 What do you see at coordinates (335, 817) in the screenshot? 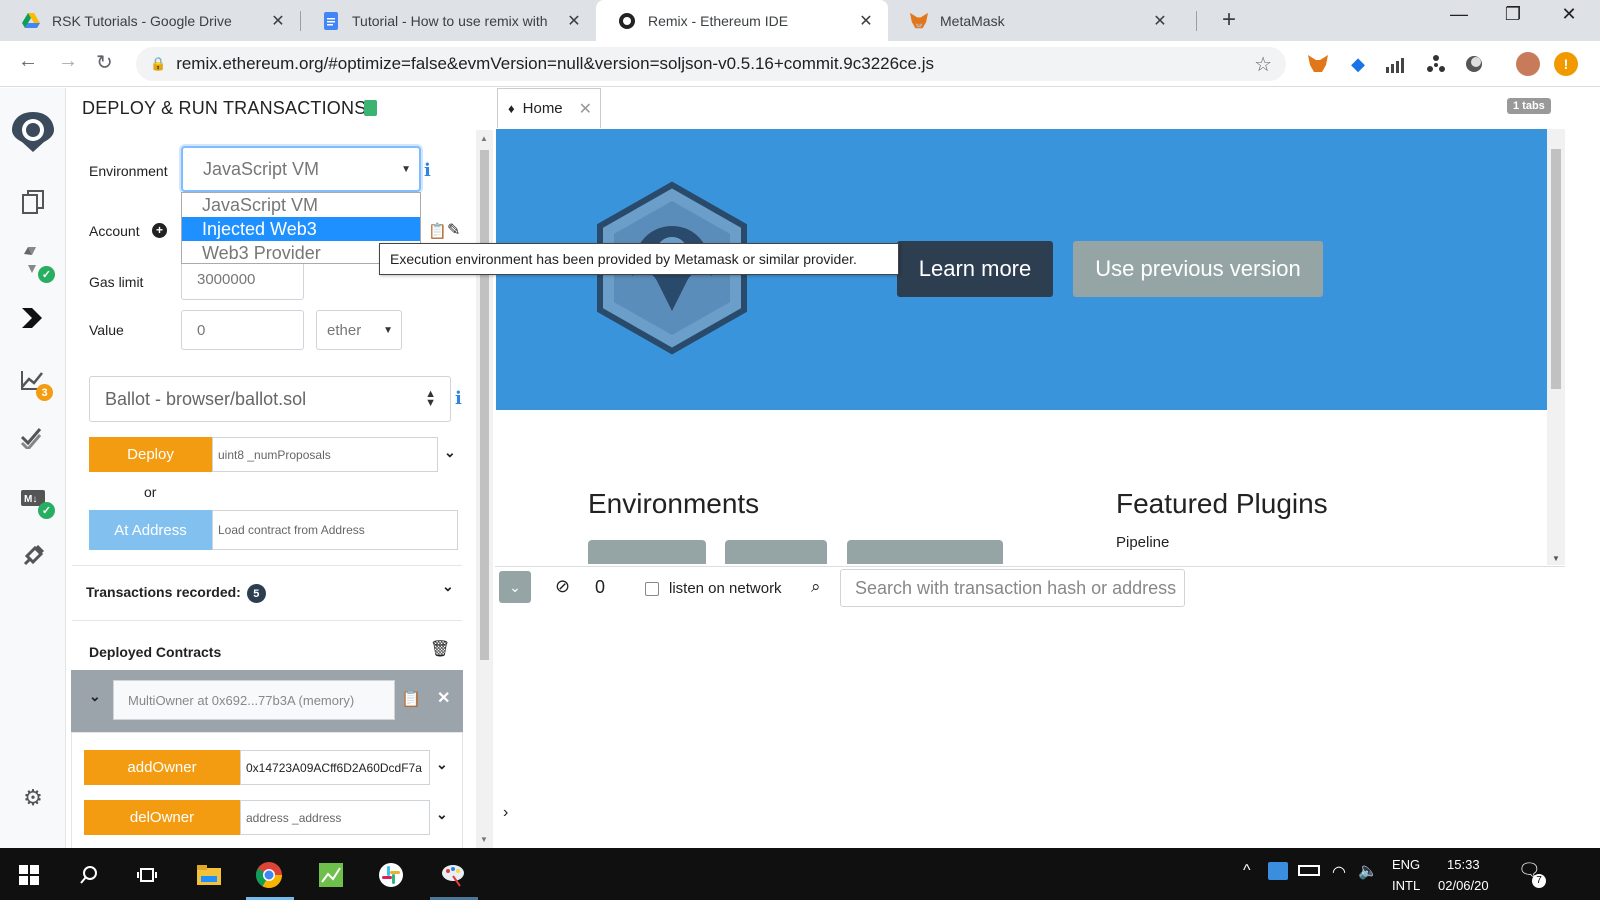
I see `del-owner-param-input: address _address` at bounding box center [335, 817].